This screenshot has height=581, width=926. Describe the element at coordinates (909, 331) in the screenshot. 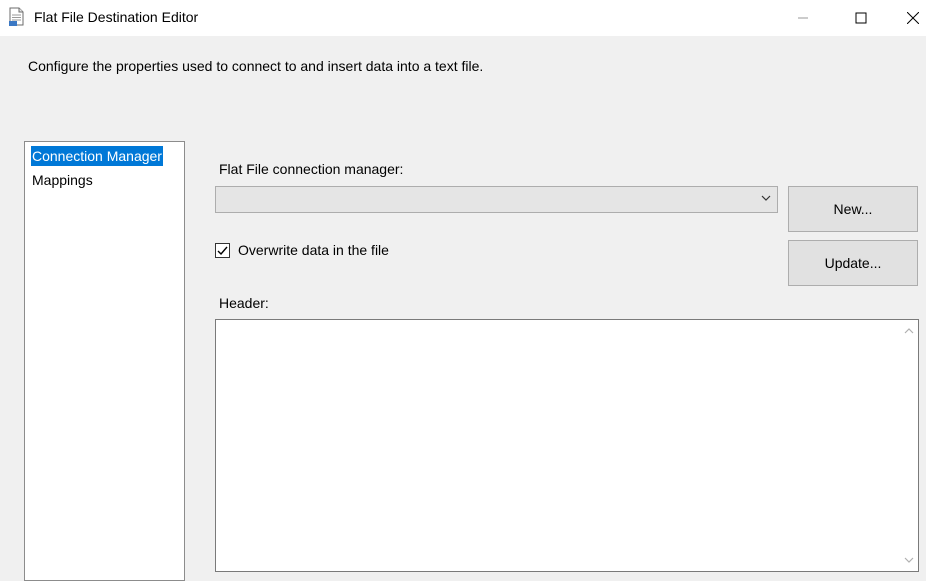

I see `chevron-up-icon` at that location.